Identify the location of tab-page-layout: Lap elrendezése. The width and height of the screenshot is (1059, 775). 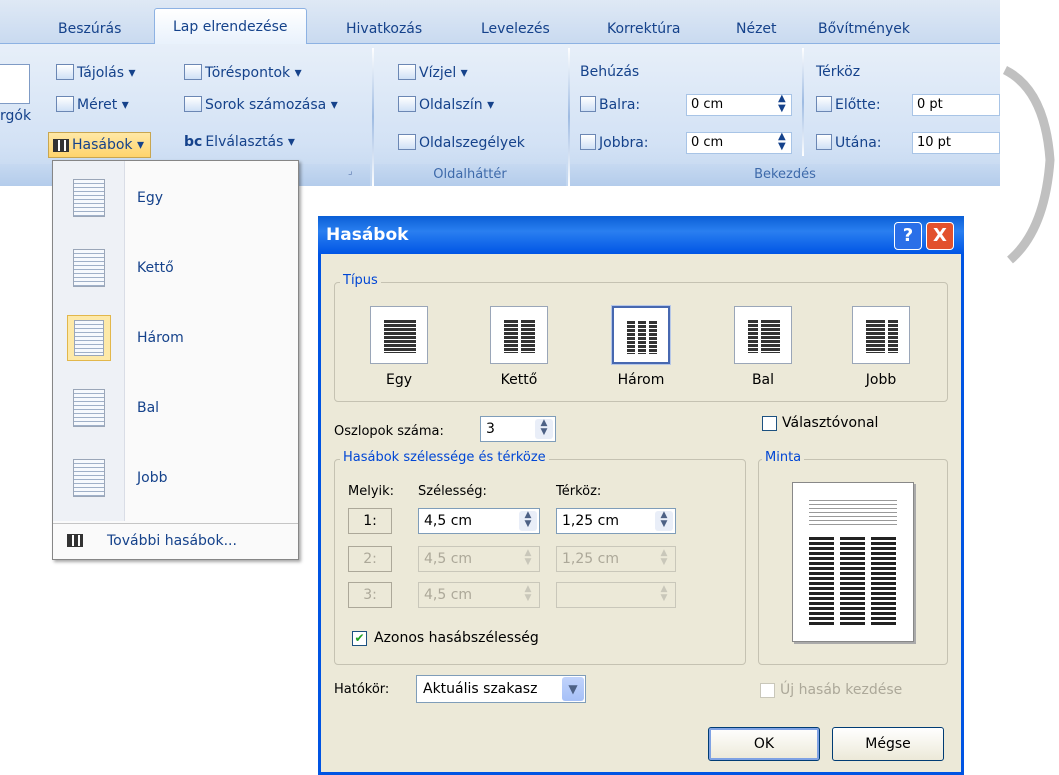
(230, 26).